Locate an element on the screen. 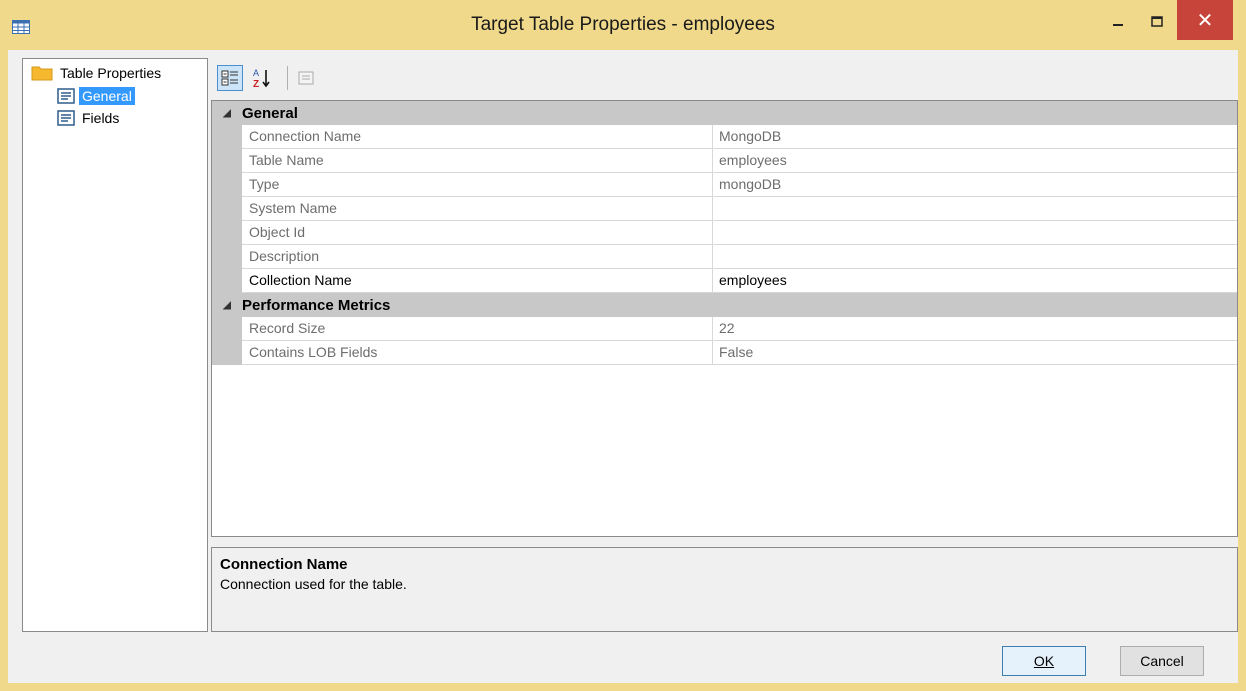  property-row: Table Name employees is located at coordinates (739, 161).